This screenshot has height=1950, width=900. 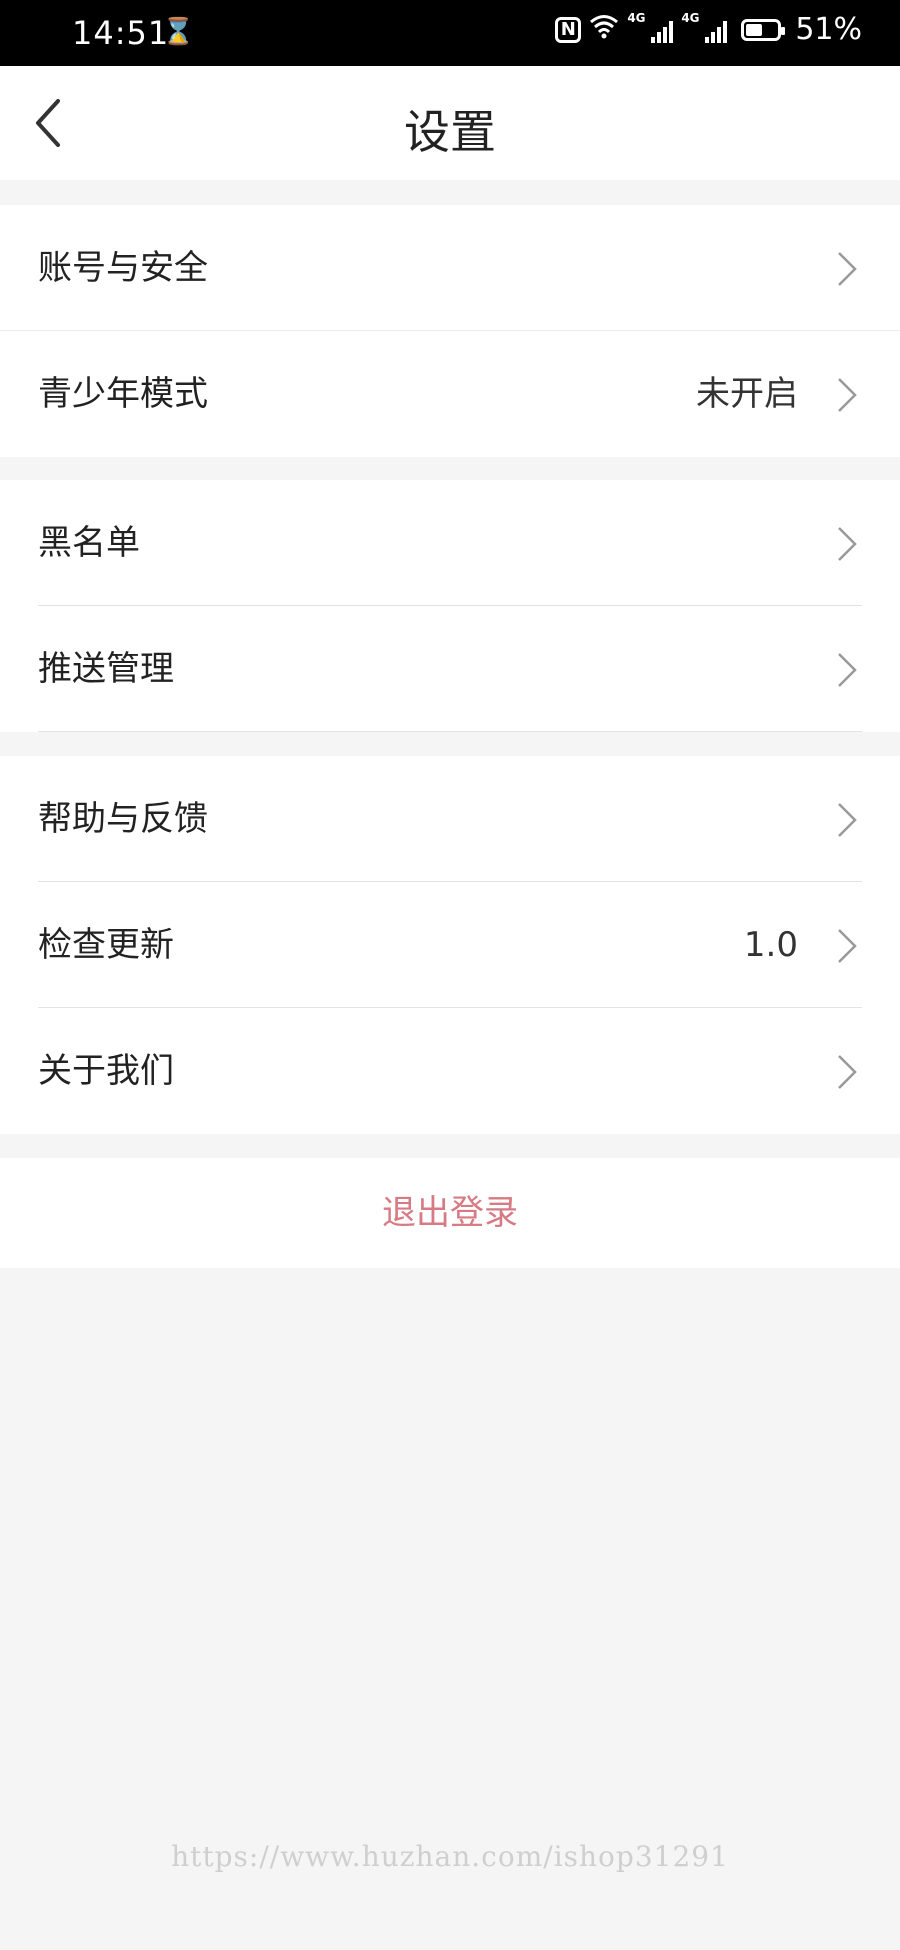 I want to click on settings-item-label: 关于我们, so click(x=106, y=1071).